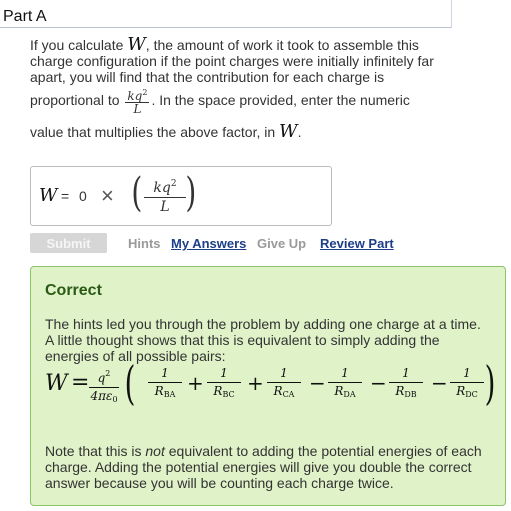 The width and height of the screenshot is (511, 511). I want to click on answer-variable: W, so click(48, 195).